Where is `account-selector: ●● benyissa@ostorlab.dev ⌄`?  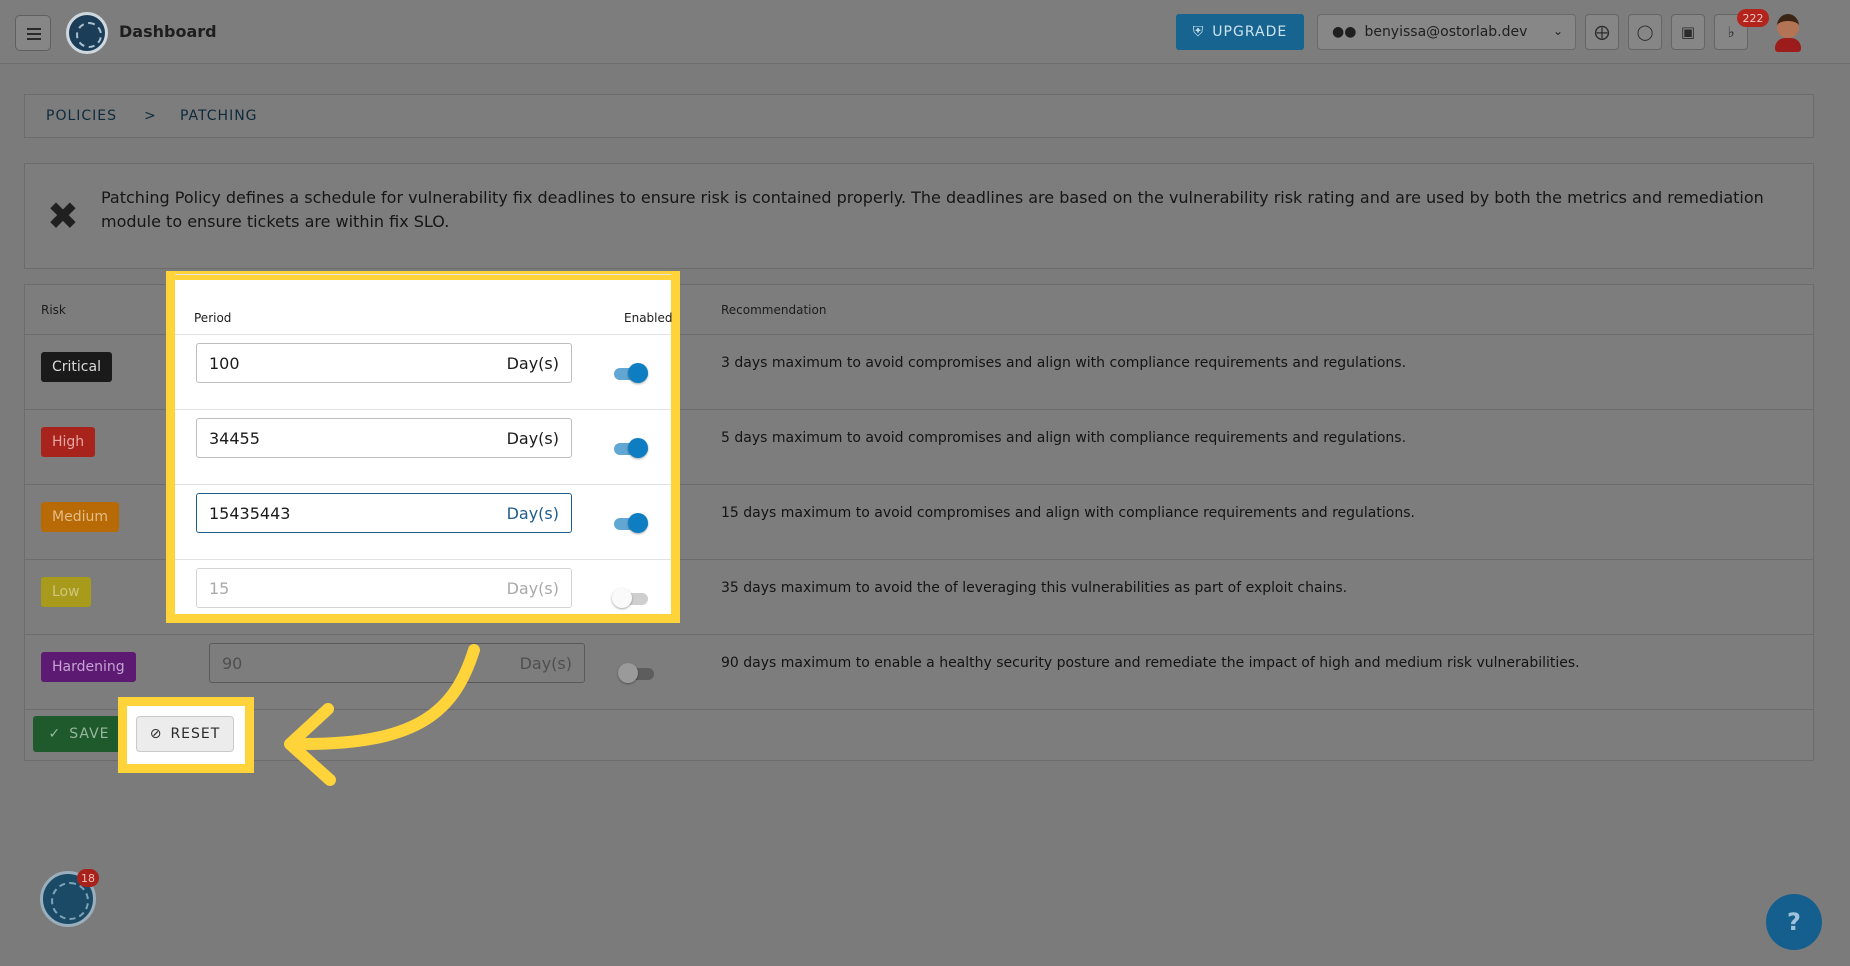 account-selector: ●● benyissa@ostorlab.dev ⌄ is located at coordinates (1446, 32).